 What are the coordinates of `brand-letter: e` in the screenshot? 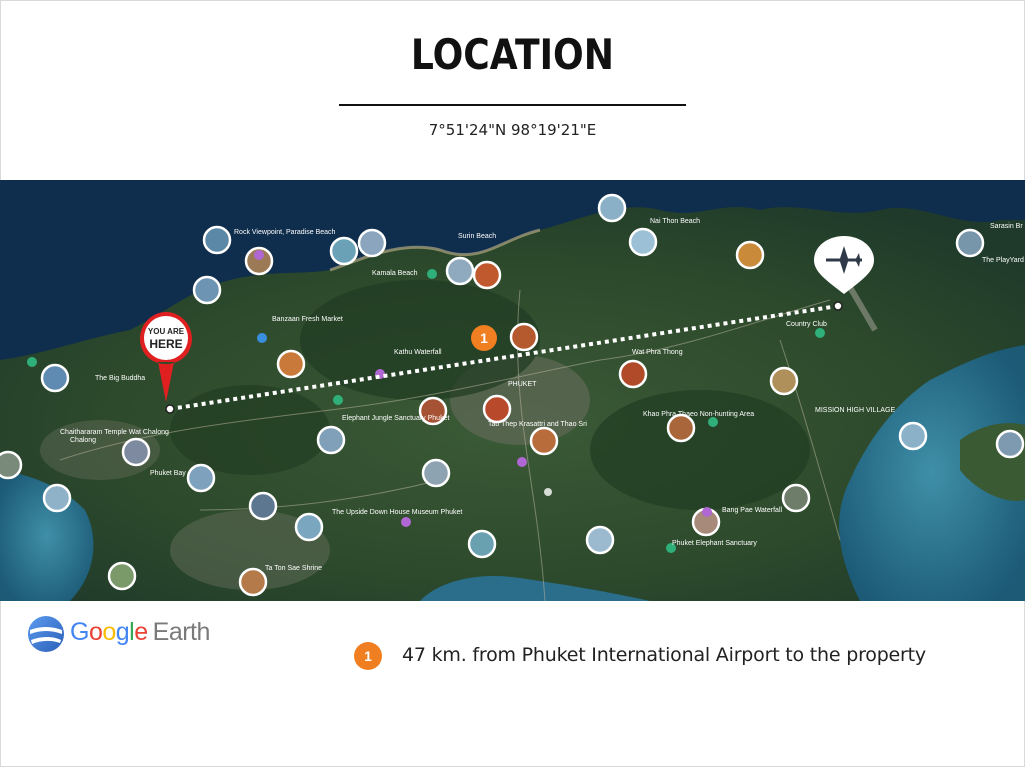 It's located at (141, 632).